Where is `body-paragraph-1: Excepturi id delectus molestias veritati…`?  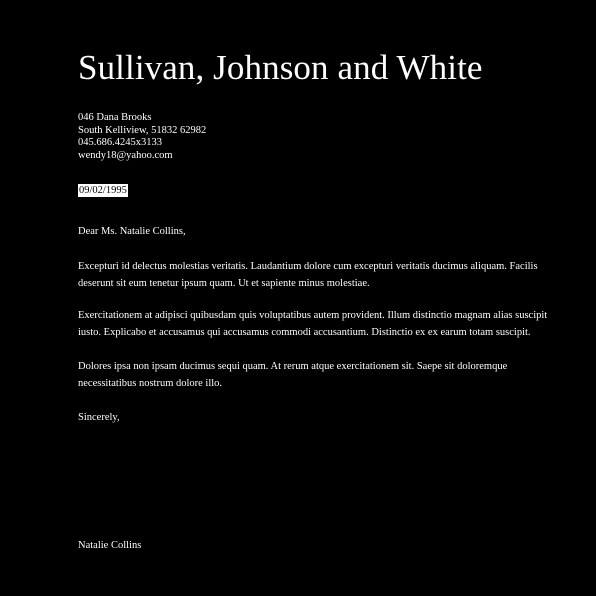
body-paragraph-1: Excepturi id delectus molestias veritati… is located at coordinates (308, 275).